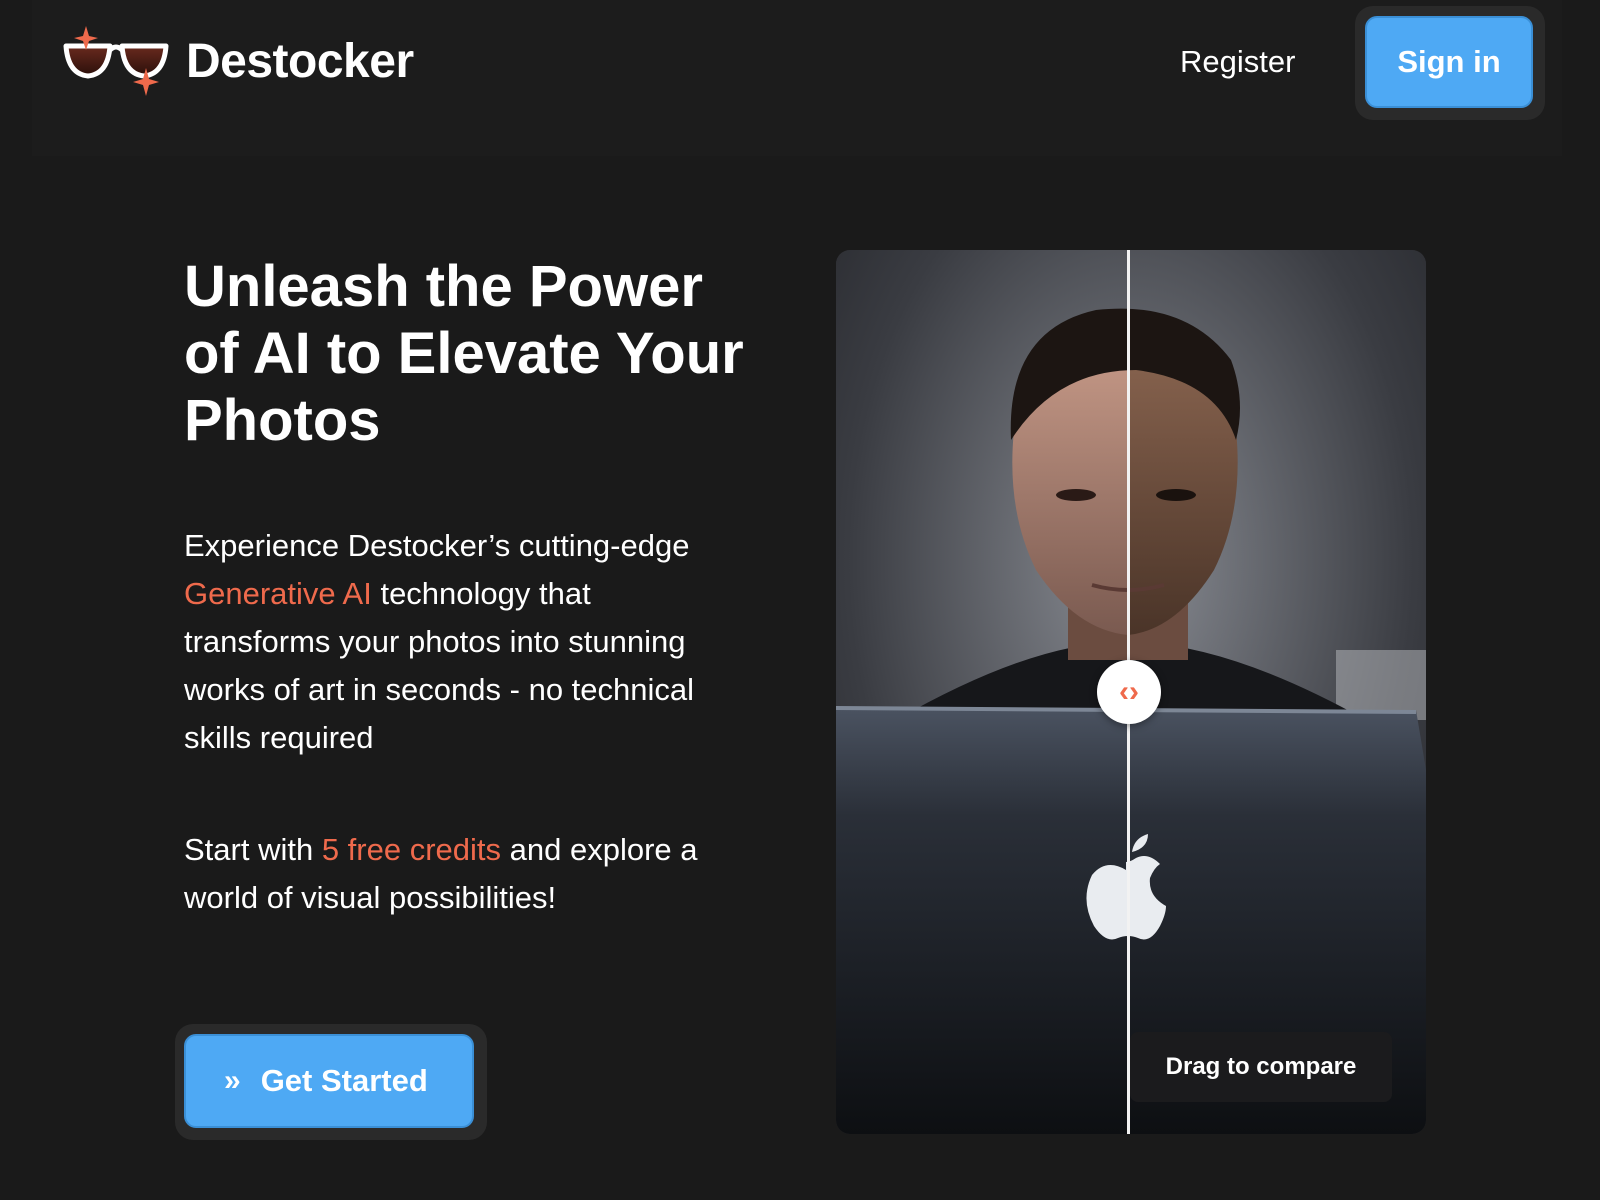  I want to click on generative-ai-highlight: Generative AI, so click(278, 593).